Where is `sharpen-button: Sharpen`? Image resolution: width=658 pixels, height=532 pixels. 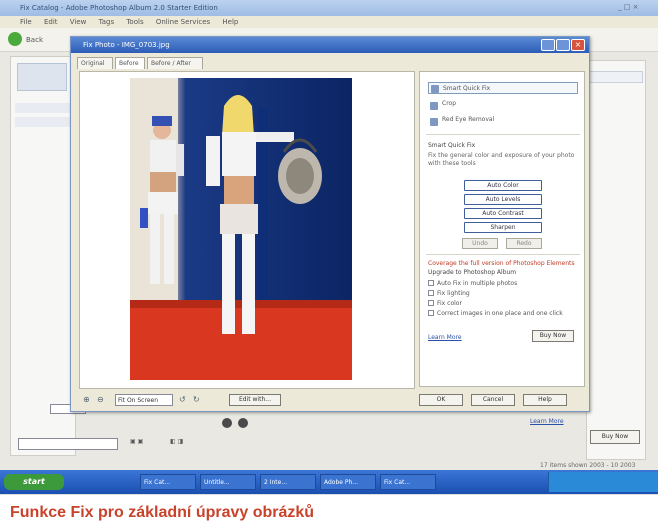 sharpen-button: Sharpen is located at coordinates (503, 227).